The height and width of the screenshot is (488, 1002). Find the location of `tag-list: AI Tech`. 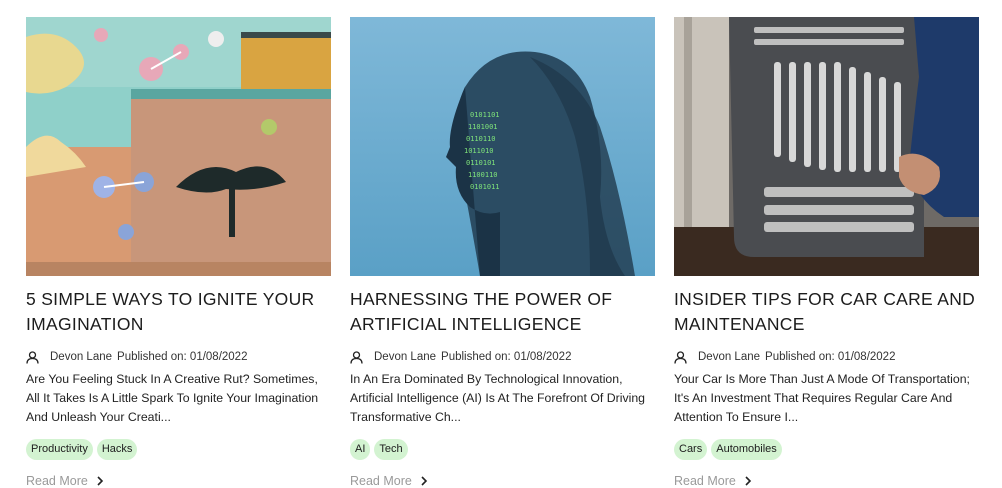

tag-list: AI Tech is located at coordinates (502, 449).